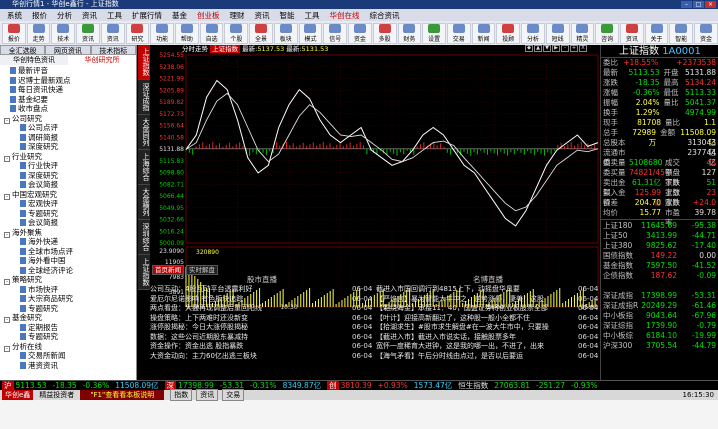  Describe the element at coordinates (68, 366) in the screenshot. I see `tree-node: 港资资讯` at that location.